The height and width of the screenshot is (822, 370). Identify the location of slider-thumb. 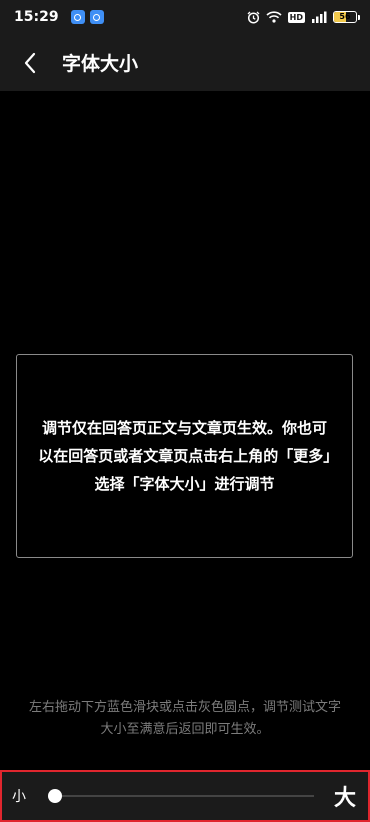
(55, 796).